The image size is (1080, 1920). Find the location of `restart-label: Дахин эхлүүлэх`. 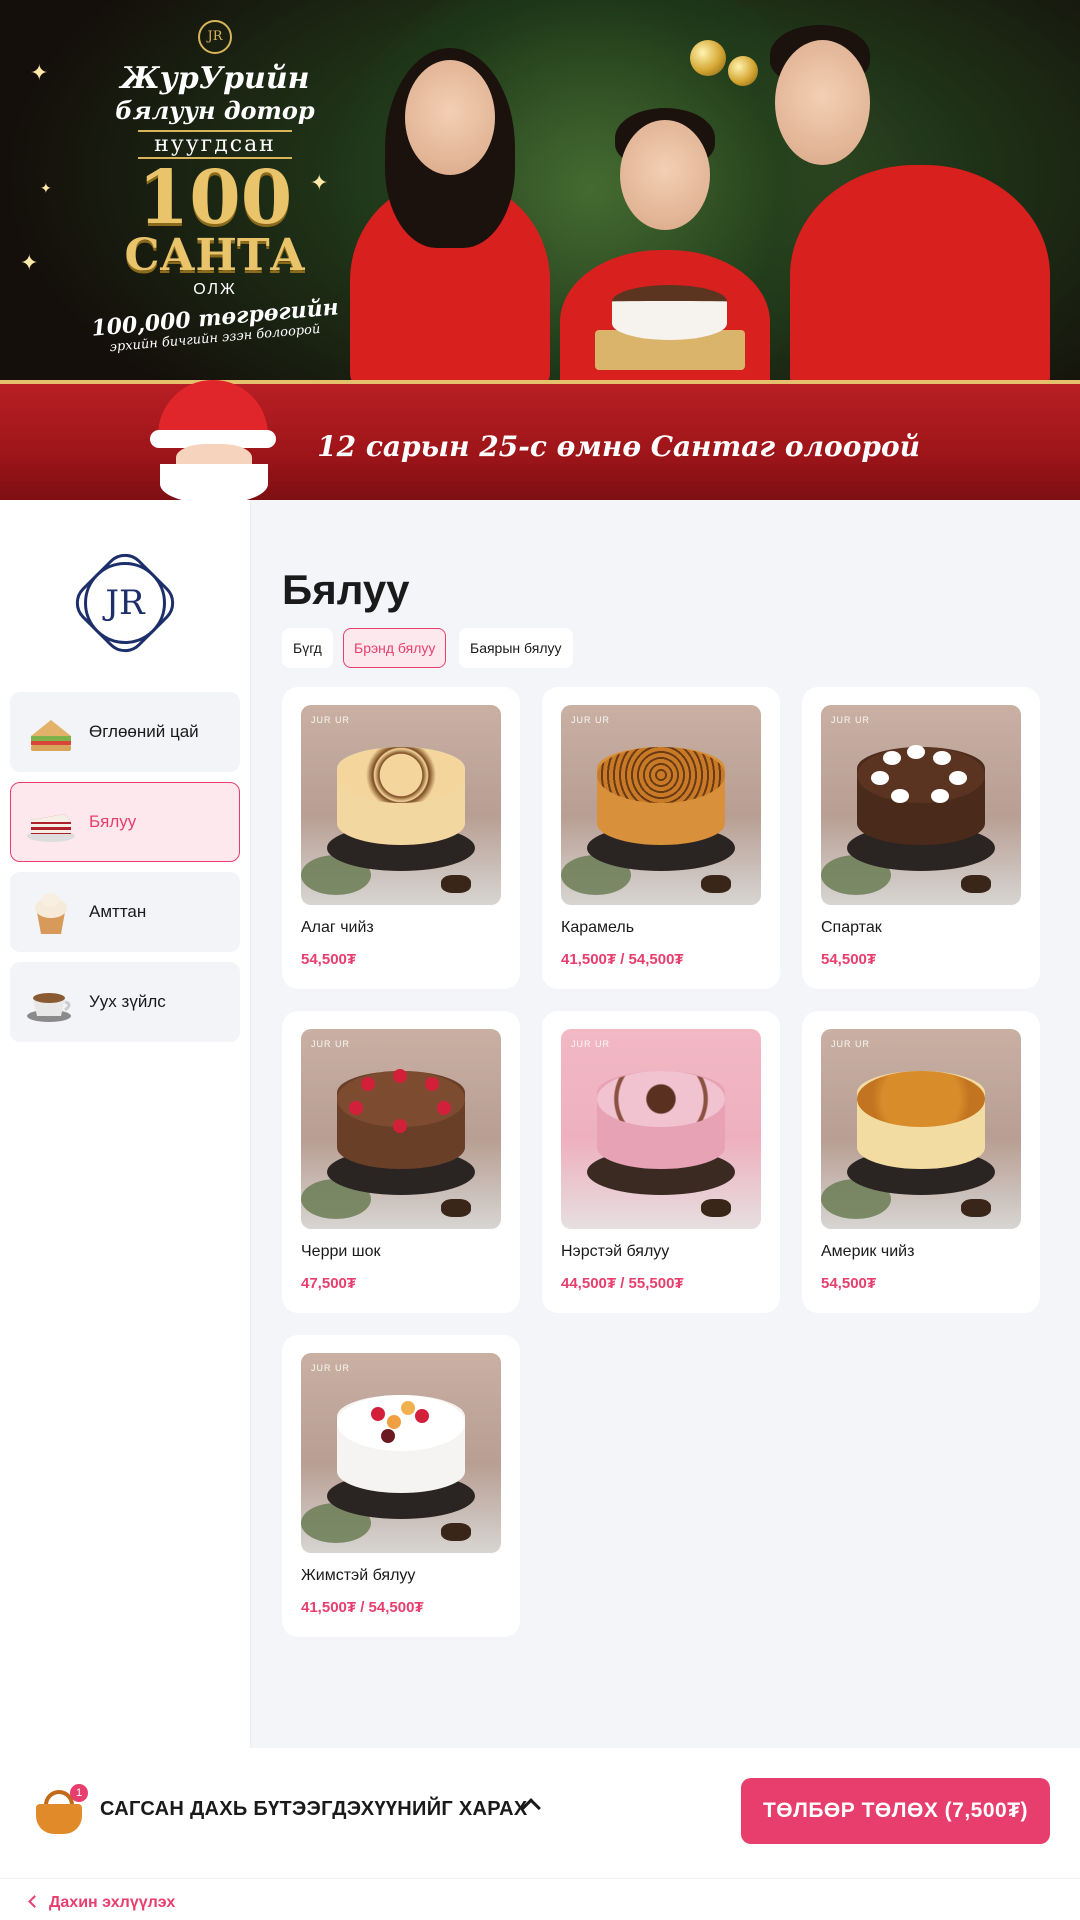

restart-label: Дахин эхлүүлэх is located at coordinates (112, 1902).